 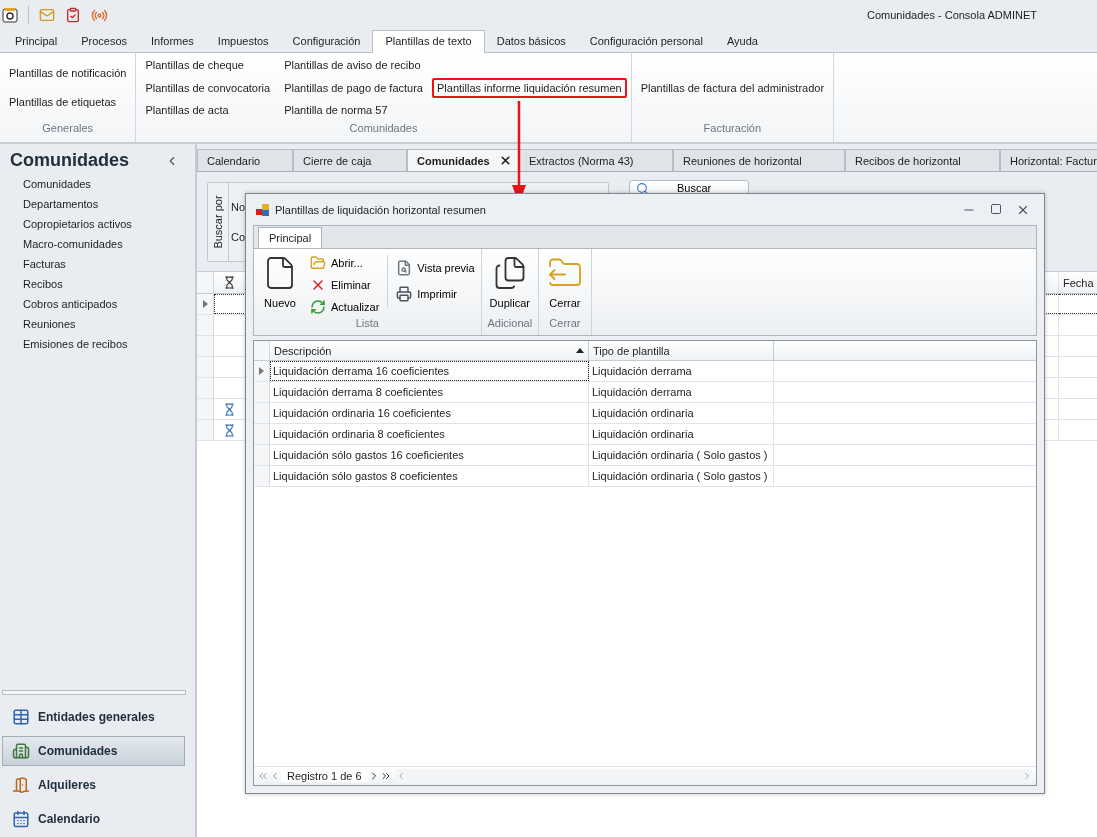 What do you see at coordinates (68, 72) in the screenshot?
I see `ribbon-item: Plantillas de notificación` at bounding box center [68, 72].